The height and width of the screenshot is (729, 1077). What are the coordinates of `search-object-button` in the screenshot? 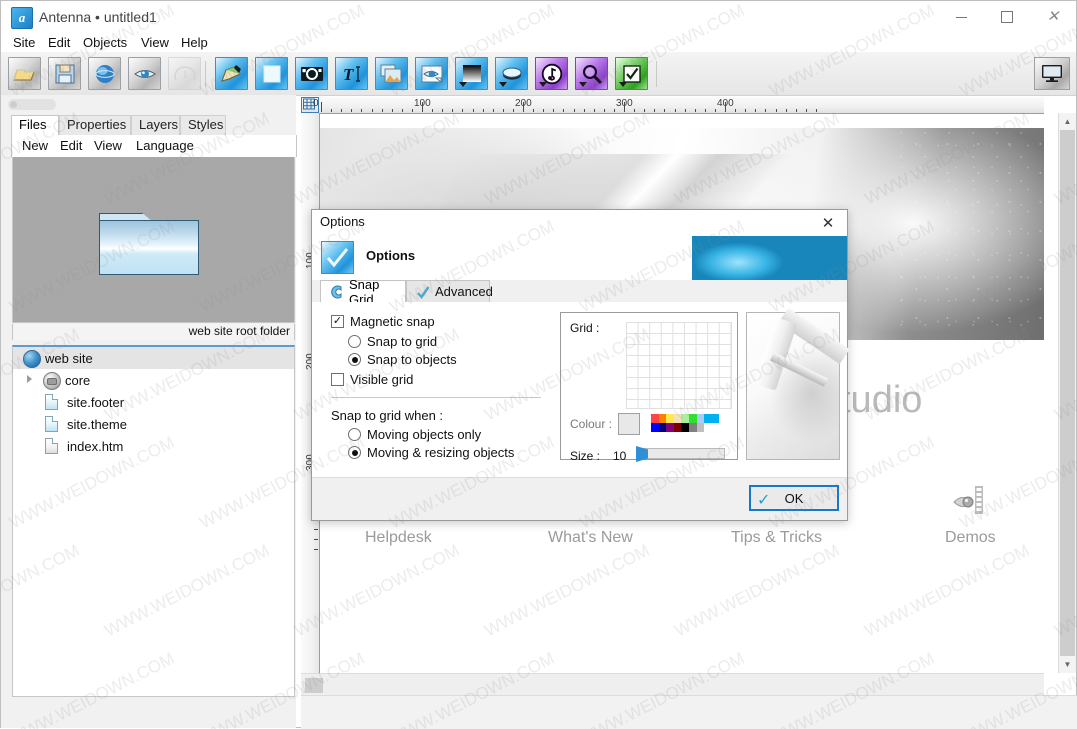 It's located at (591, 73).